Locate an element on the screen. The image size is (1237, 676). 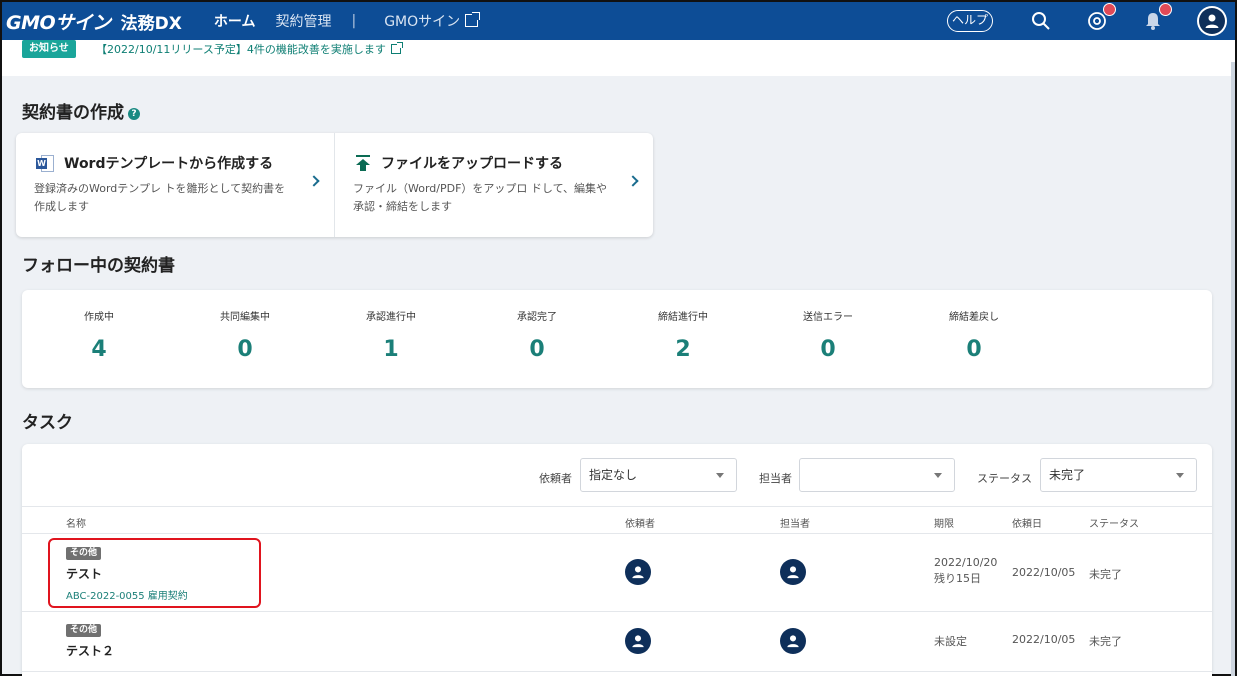
stat-label: 作成中 is located at coordinates (99, 317).